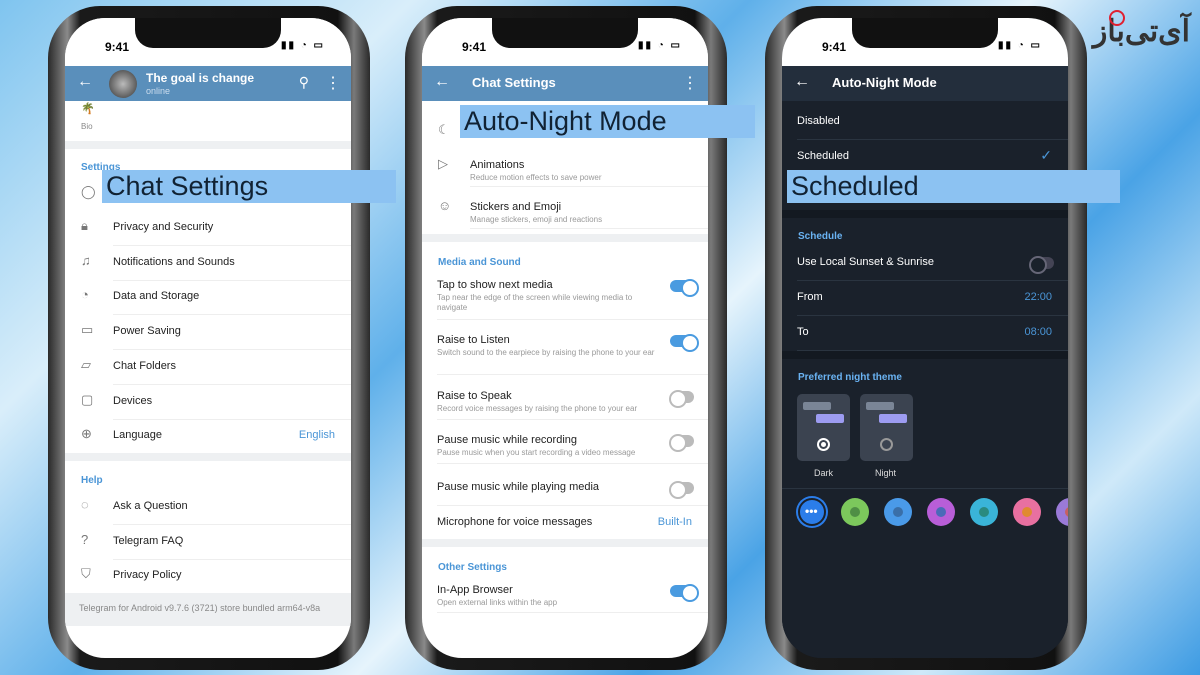 Image resolution: width=1200 pixels, height=675 pixels. What do you see at coordinates (495, 285) in the screenshot?
I see `row-label: Tap to show next media` at bounding box center [495, 285].